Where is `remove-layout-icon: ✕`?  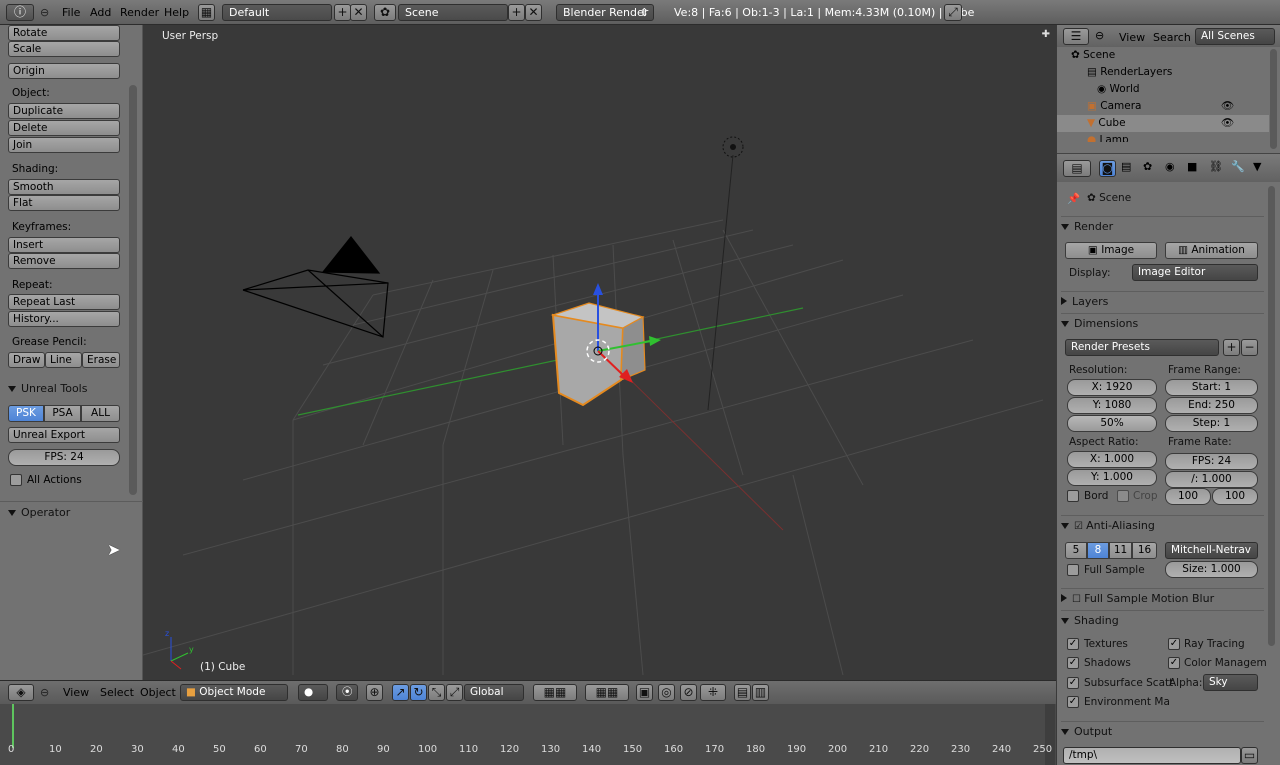 remove-layout-icon: ✕ is located at coordinates (358, 12).